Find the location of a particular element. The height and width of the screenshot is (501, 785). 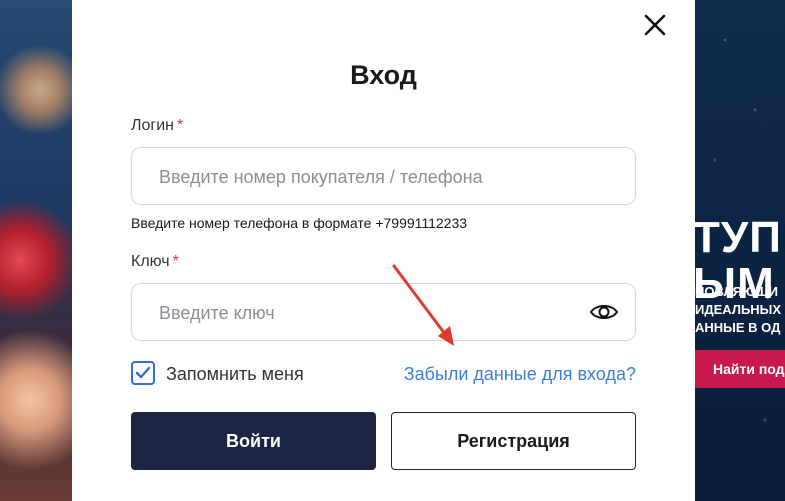

login-field is located at coordinates (383, 176).